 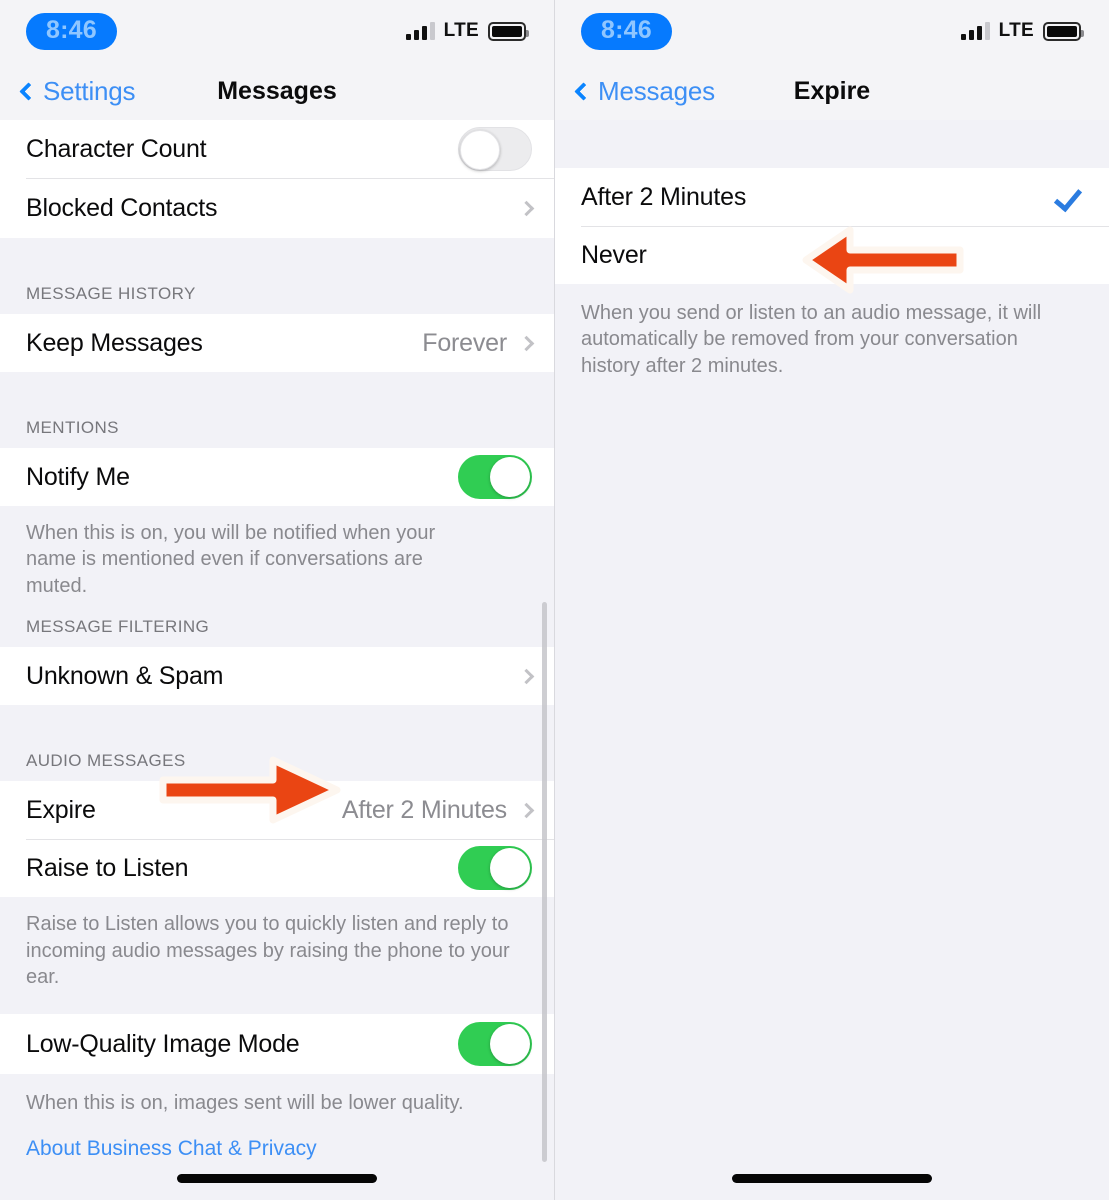 I want to click on row-label: Raise to Listen, so click(x=107, y=867).